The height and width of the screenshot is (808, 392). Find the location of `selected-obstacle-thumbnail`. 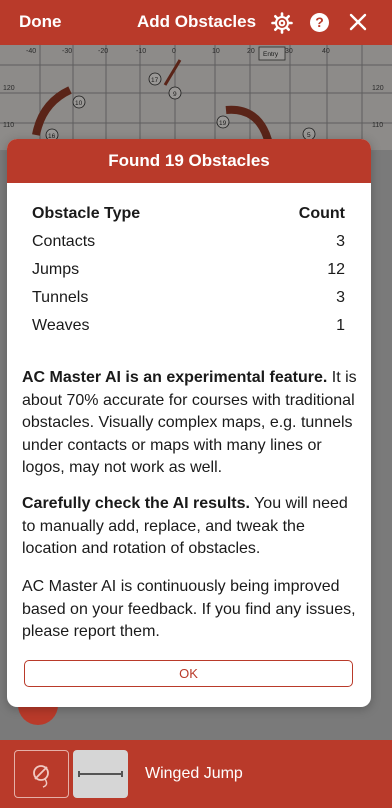

selected-obstacle-thumbnail is located at coordinates (100, 774).